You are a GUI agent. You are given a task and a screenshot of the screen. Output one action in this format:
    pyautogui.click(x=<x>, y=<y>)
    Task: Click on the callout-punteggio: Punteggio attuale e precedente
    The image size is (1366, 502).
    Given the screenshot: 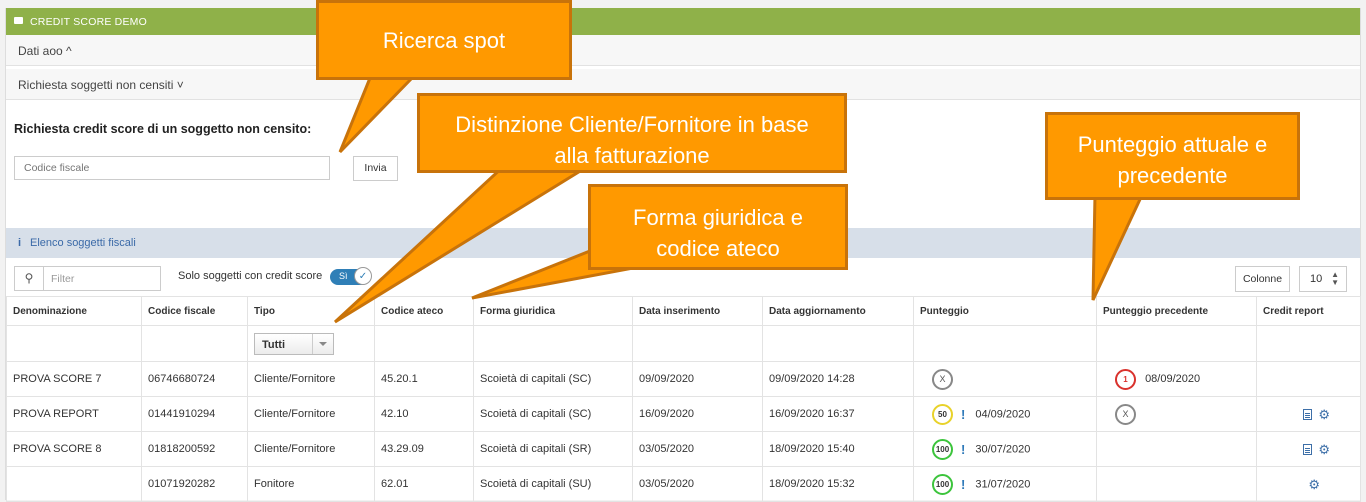 What is the action you would take?
    pyautogui.click(x=1172, y=156)
    